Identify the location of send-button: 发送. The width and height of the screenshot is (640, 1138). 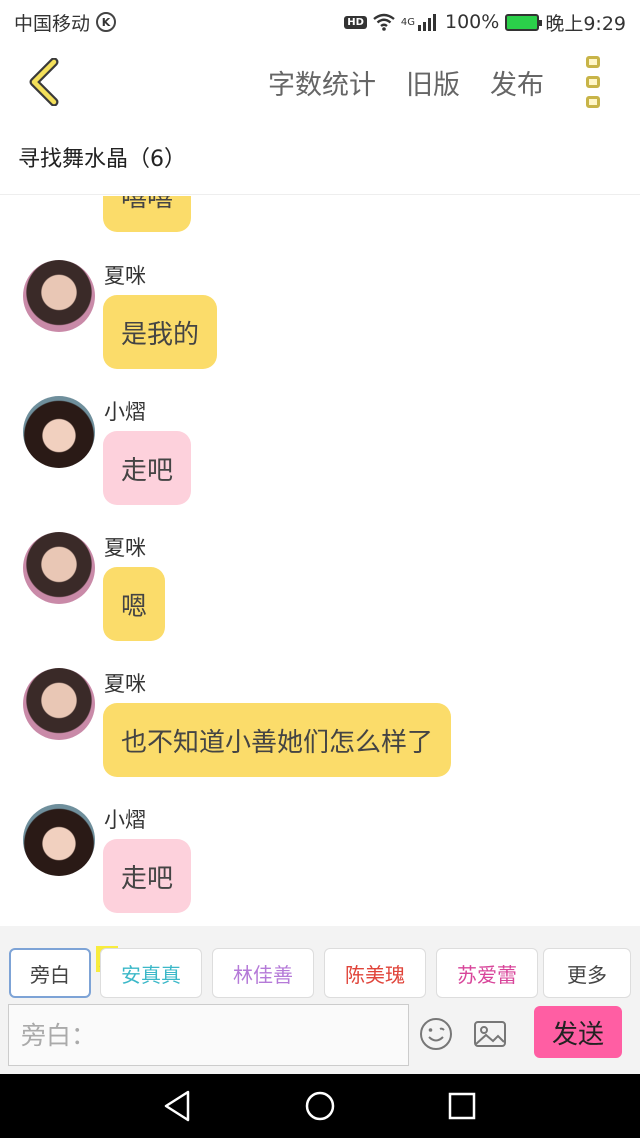
(578, 1032).